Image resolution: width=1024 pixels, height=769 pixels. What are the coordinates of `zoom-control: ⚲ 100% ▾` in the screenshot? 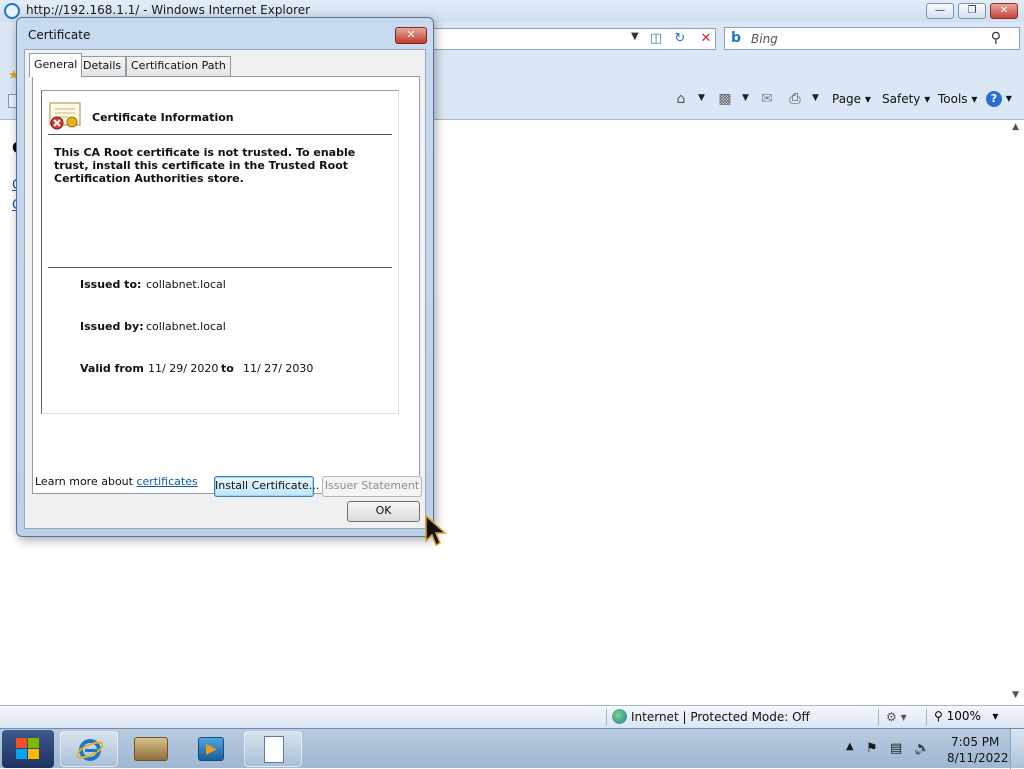 It's located at (966, 716).